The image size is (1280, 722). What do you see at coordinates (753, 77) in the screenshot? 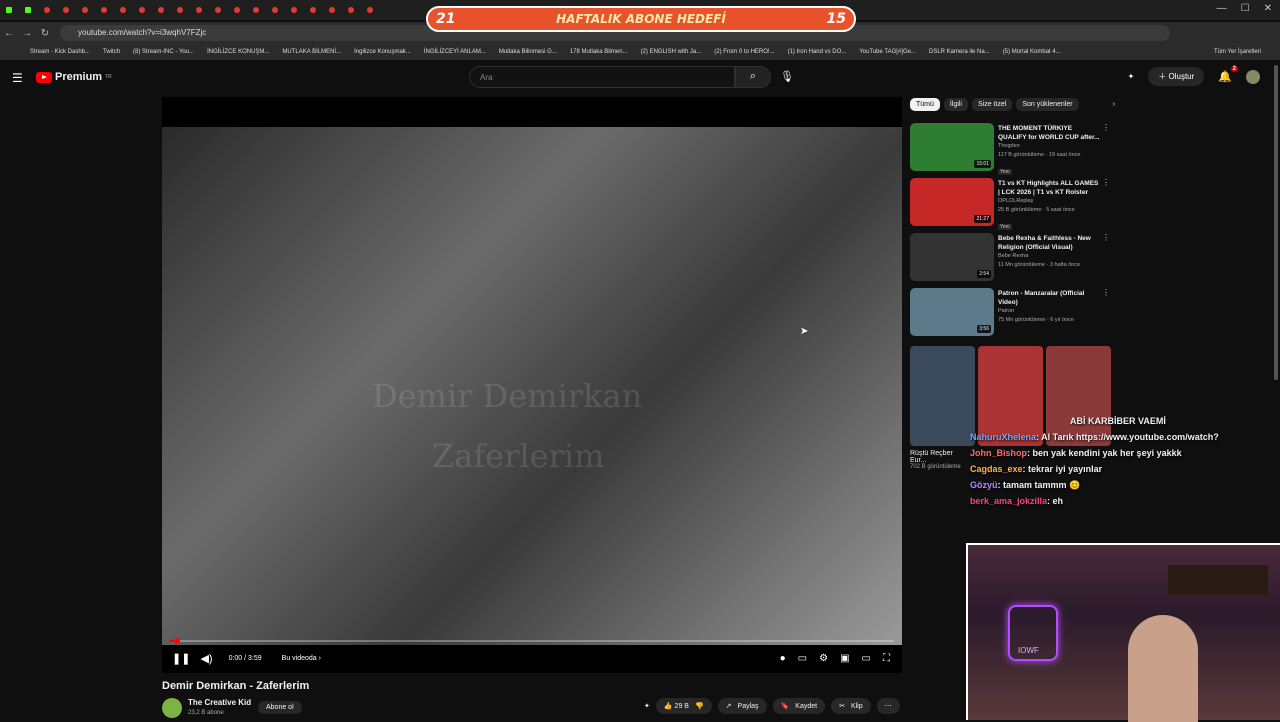
I see `search-button: ⌕` at bounding box center [753, 77].